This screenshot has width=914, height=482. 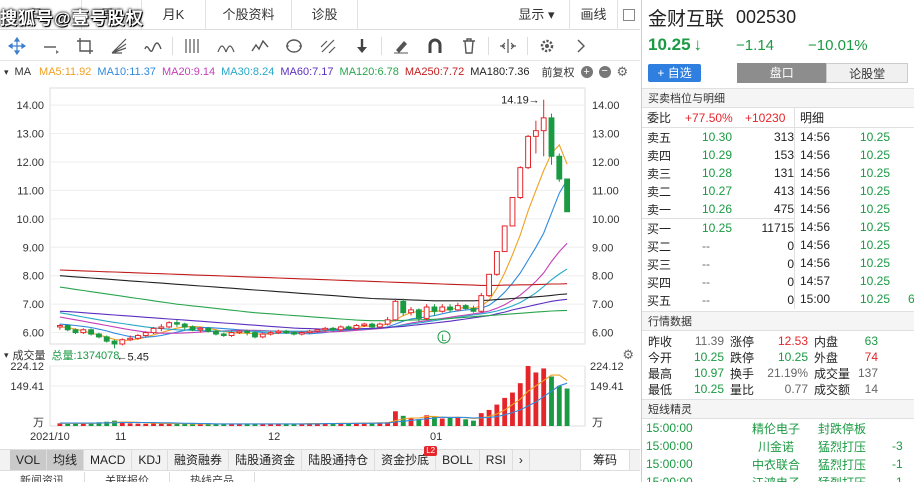 What do you see at coordinates (780, 464) in the screenshot?
I see `sprite-row: 15:00:00 中衣联合 猛烈打压 -1` at bounding box center [780, 464].